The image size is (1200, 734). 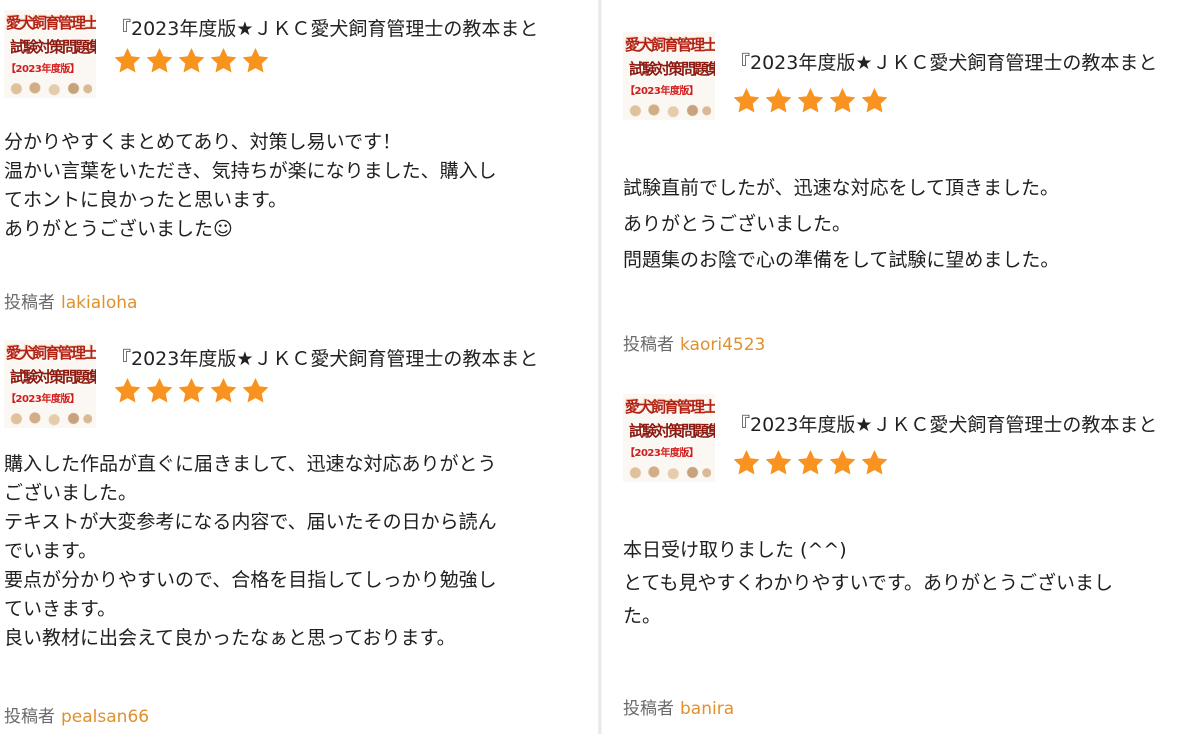 I want to click on review-author: 投稿者 banira, so click(x=678, y=706).